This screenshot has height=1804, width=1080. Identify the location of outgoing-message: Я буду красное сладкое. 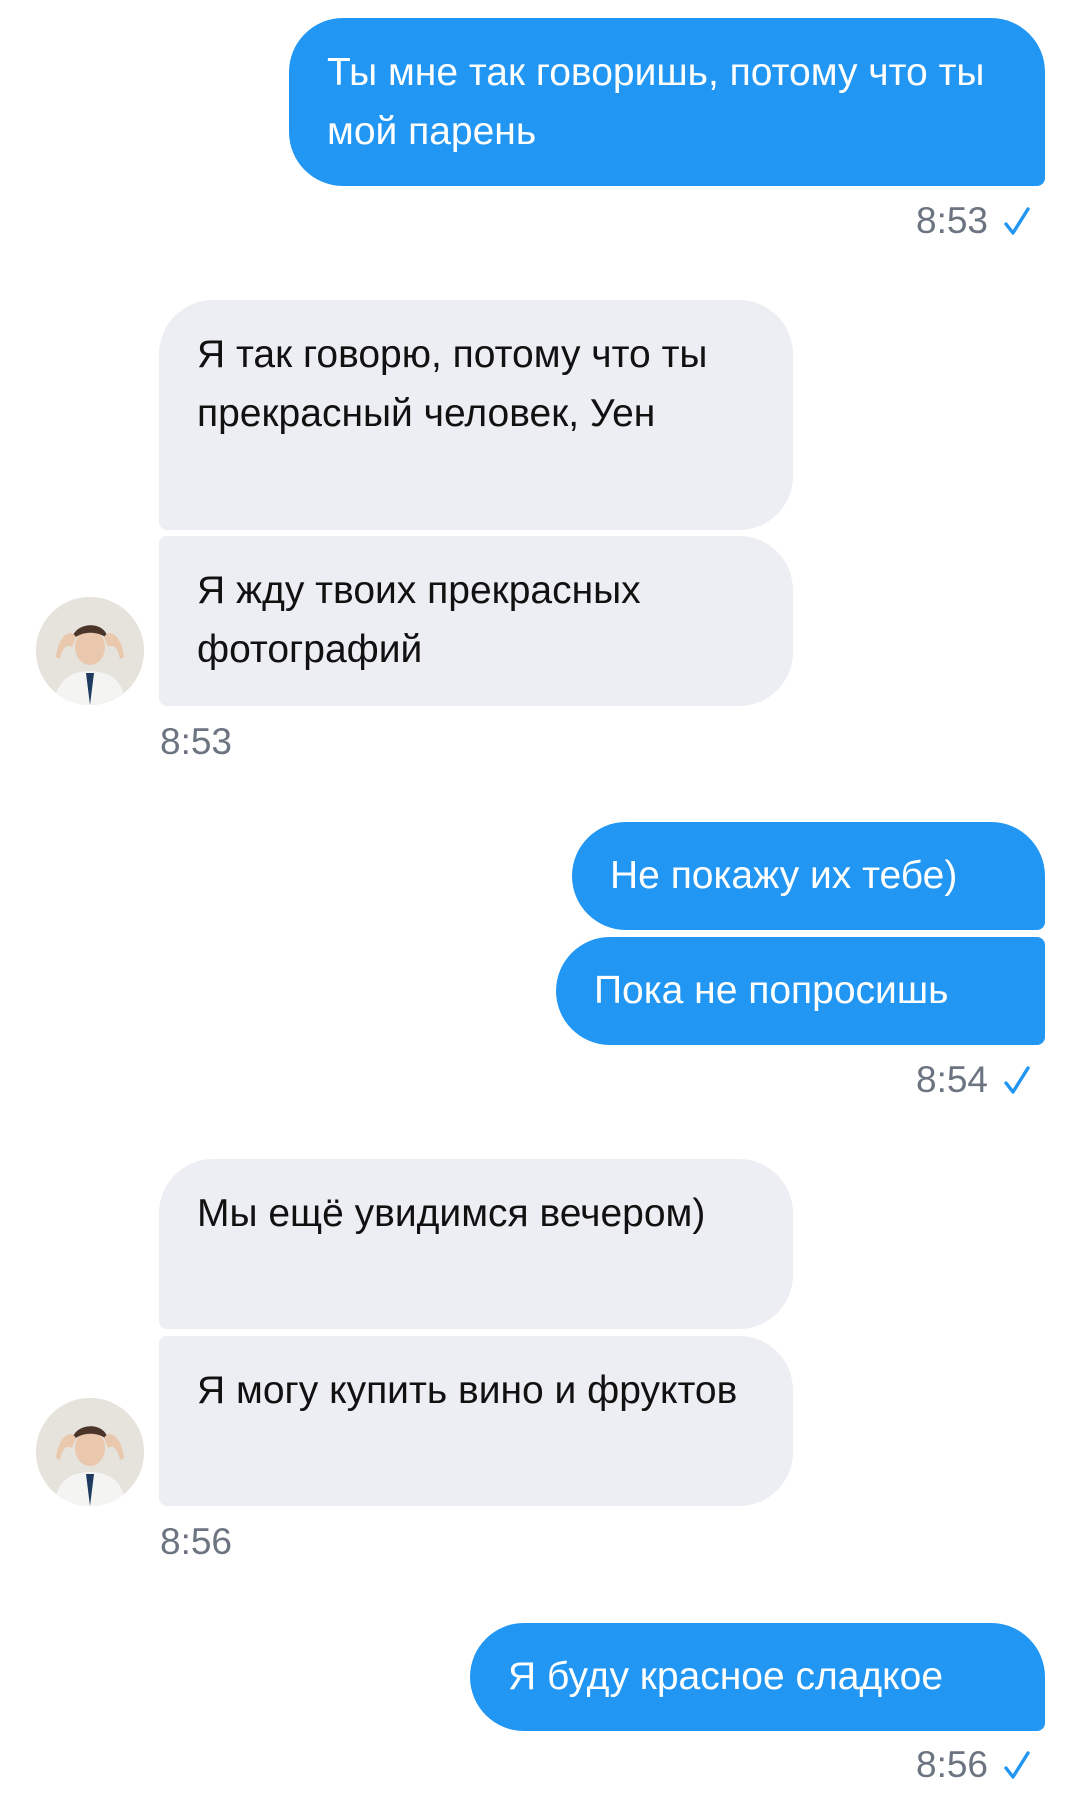
(757, 1677).